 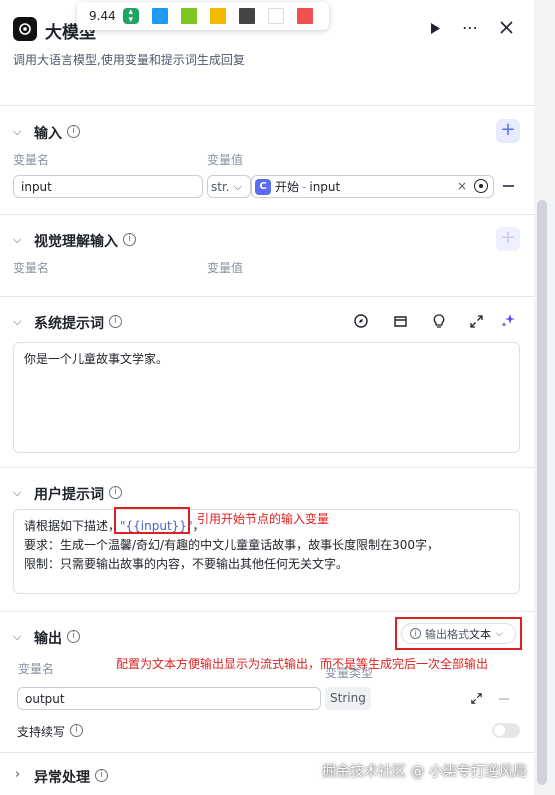 What do you see at coordinates (48, 134) in the screenshot?
I see `input-section-title: 输入` at bounding box center [48, 134].